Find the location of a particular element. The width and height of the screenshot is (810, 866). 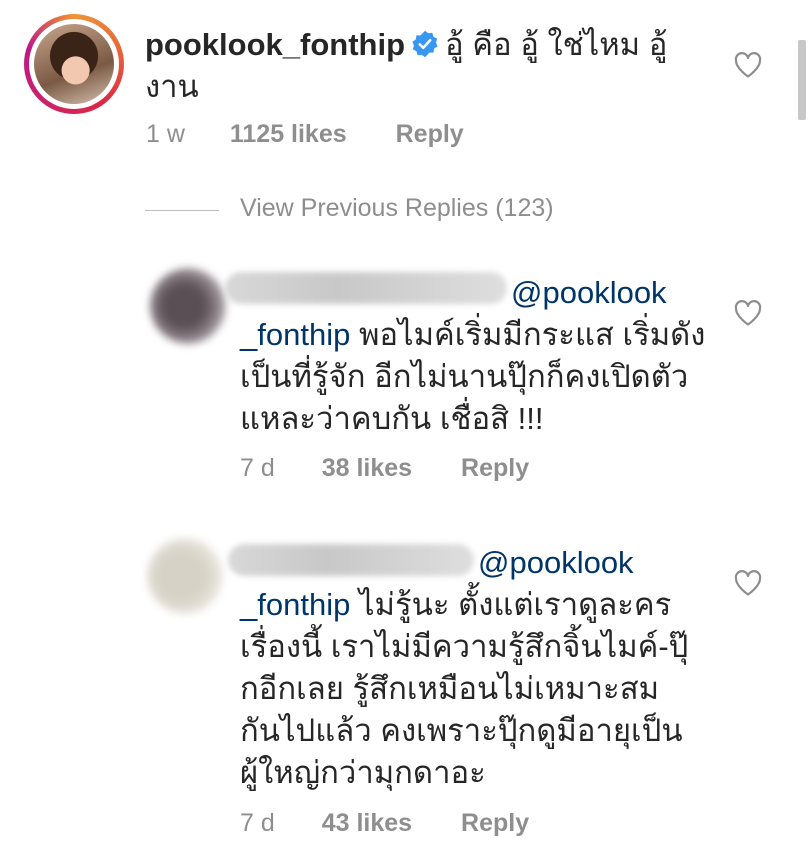

reply-meta: 7 d 43 likes Reply is located at coordinates (384, 823).